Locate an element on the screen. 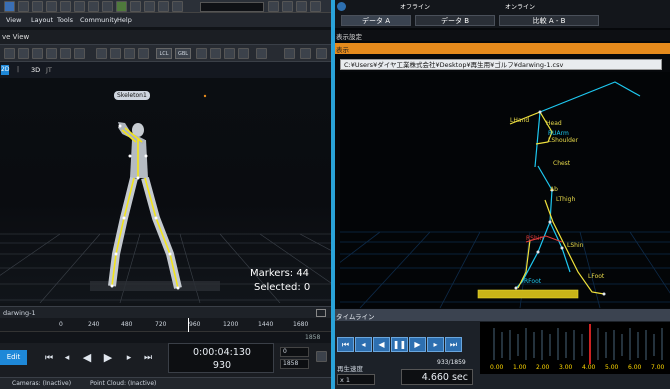 This screenshot has height=389, width=670. menu-tools: Tools is located at coordinates (65, 20).